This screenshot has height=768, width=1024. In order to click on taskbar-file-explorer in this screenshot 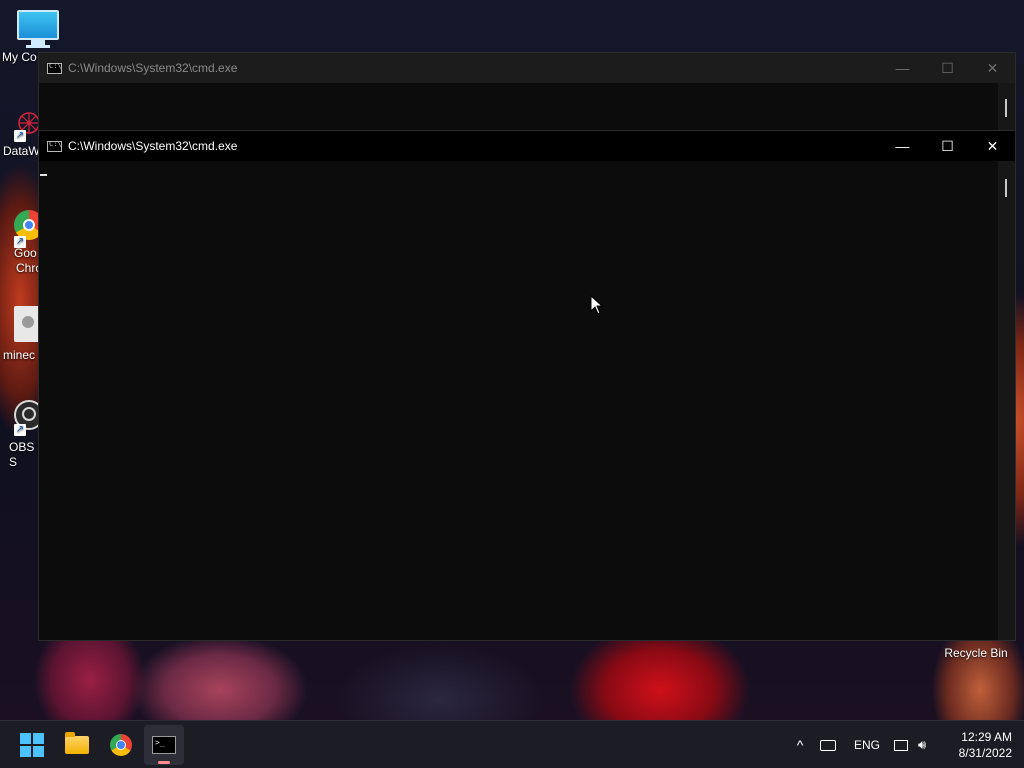, I will do `click(77, 745)`.